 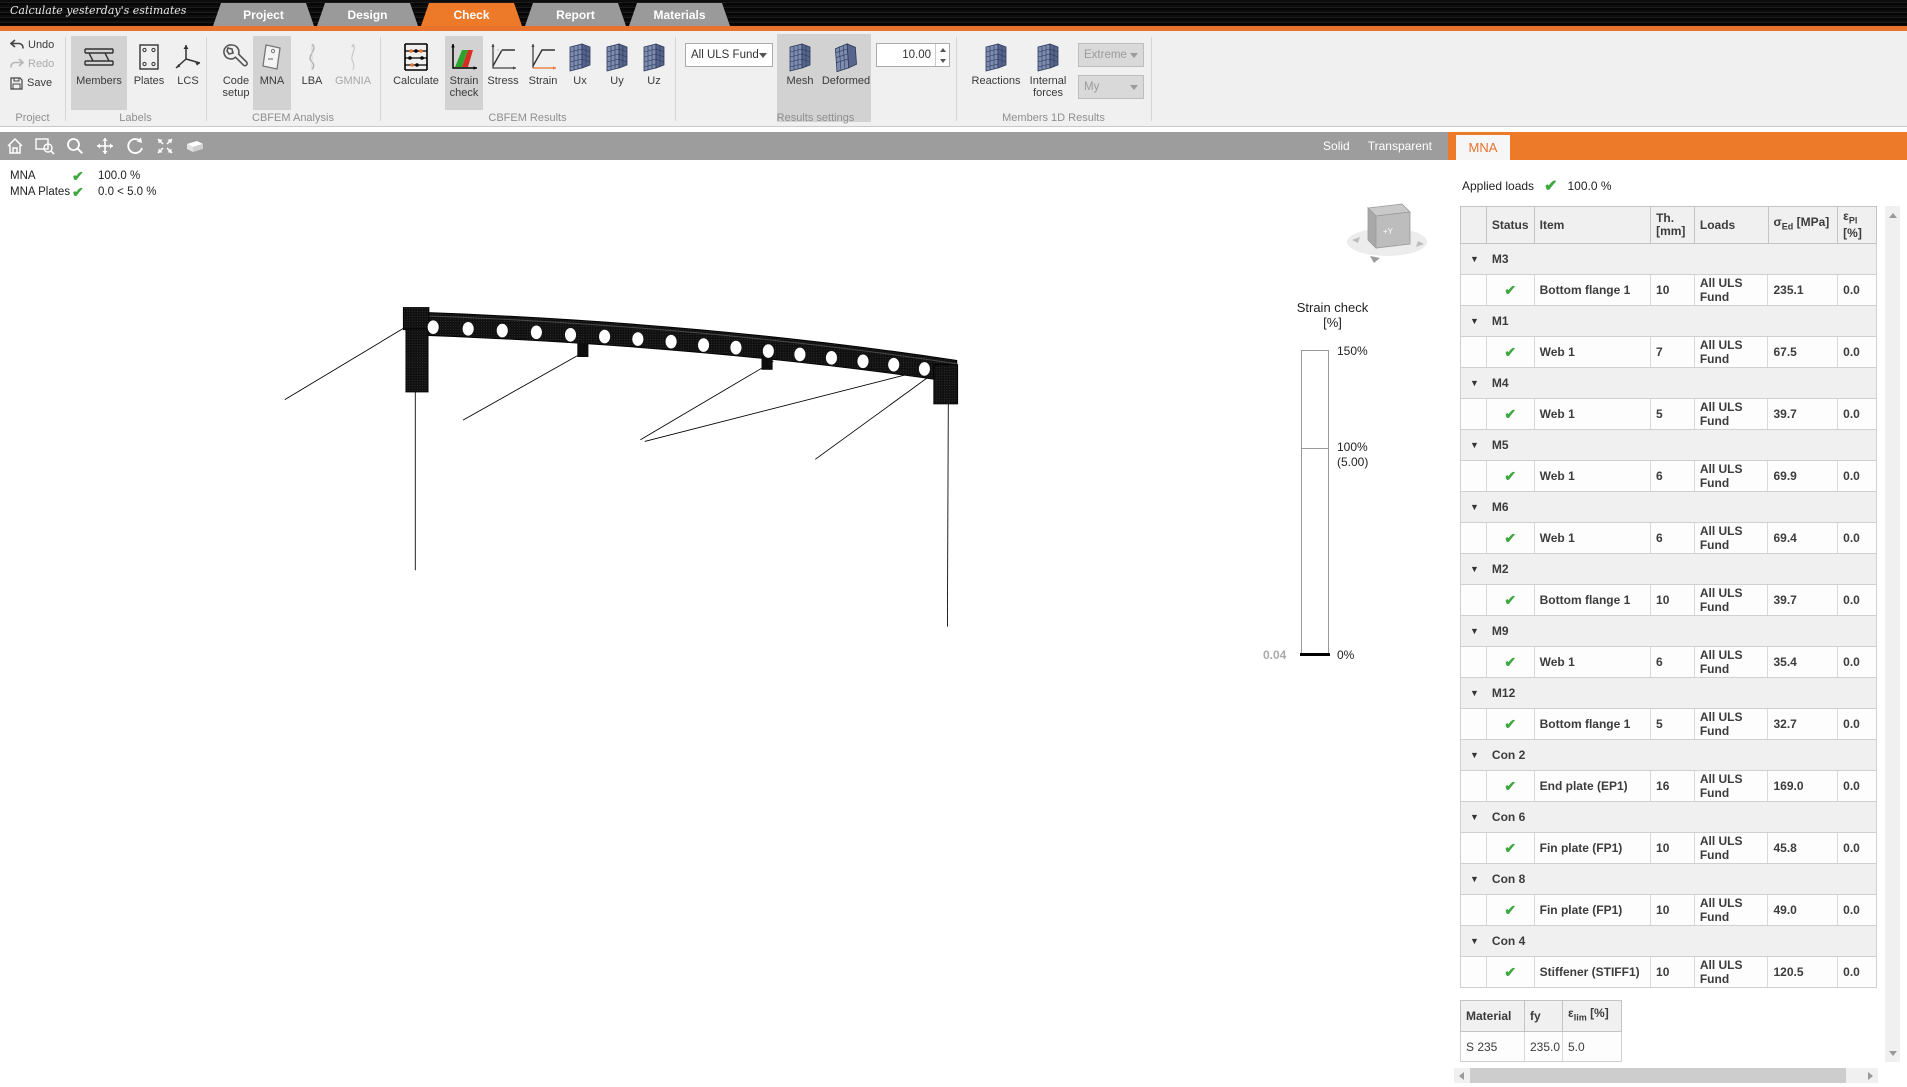 I want to click on deformed-mesh-icon, so click(x=845, y=57).